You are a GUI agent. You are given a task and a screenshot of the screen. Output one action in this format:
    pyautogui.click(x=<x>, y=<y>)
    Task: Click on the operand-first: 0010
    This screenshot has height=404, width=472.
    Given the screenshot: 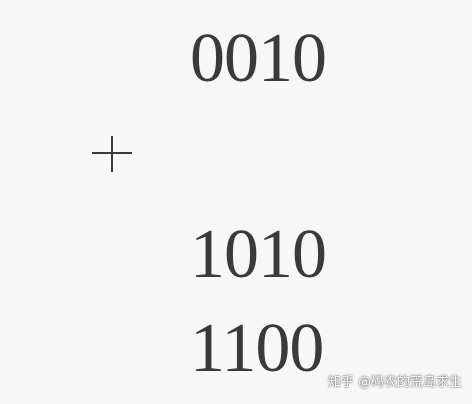 What is the action you would take?
    pyautogui.click(x=258, y=58)
    